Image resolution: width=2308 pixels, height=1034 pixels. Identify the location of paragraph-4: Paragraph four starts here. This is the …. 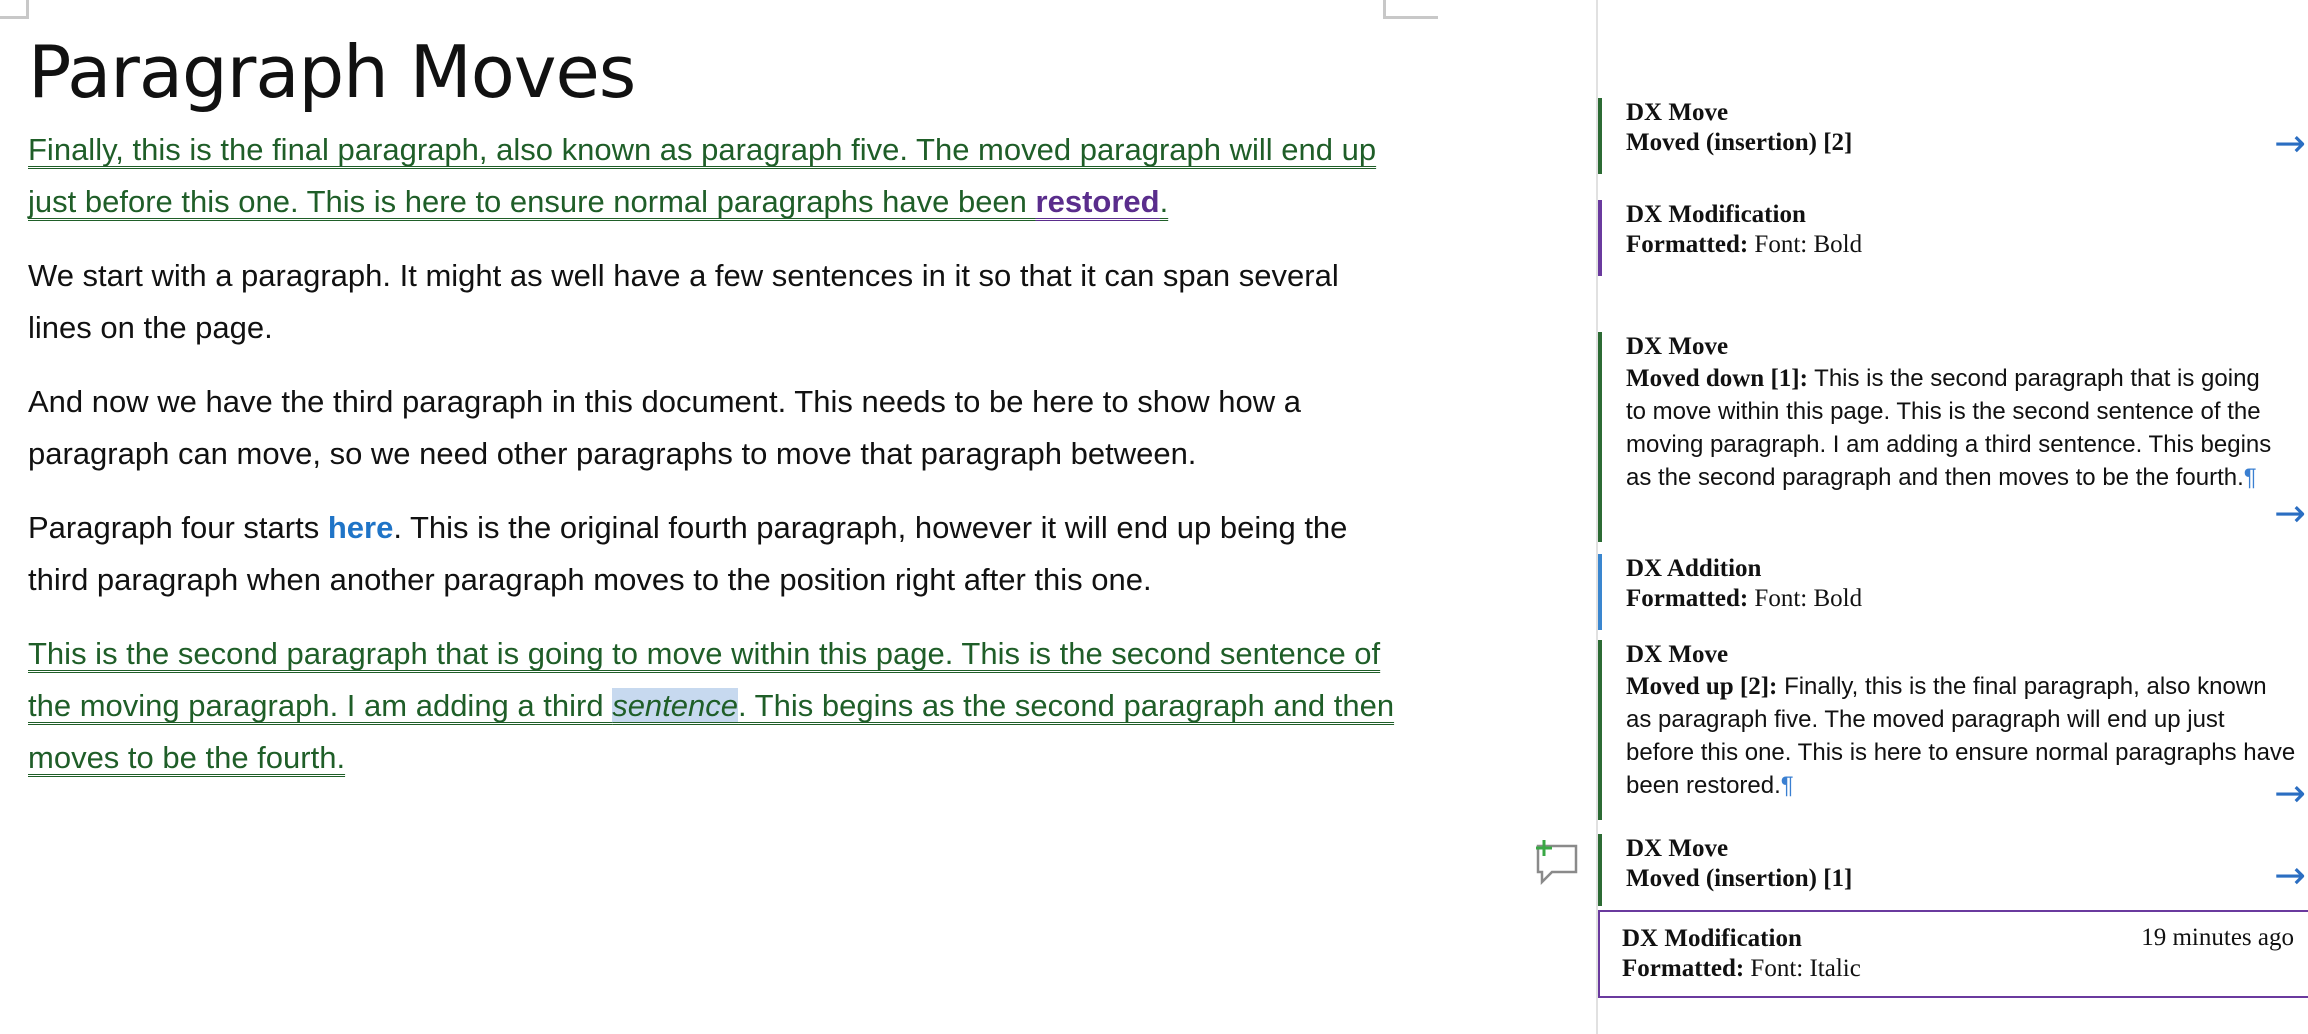
(713, 554).